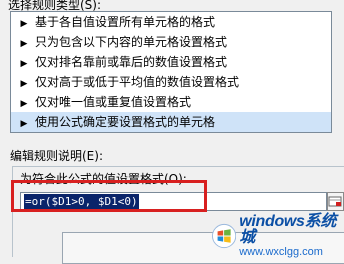 The image size is (344, 264). What do you see at coordinates (137, 82) in the screenshot?
I see `rule-item-label: 仅对高于或低于平均值的数值设置格式` at bounding box center [137, 82].